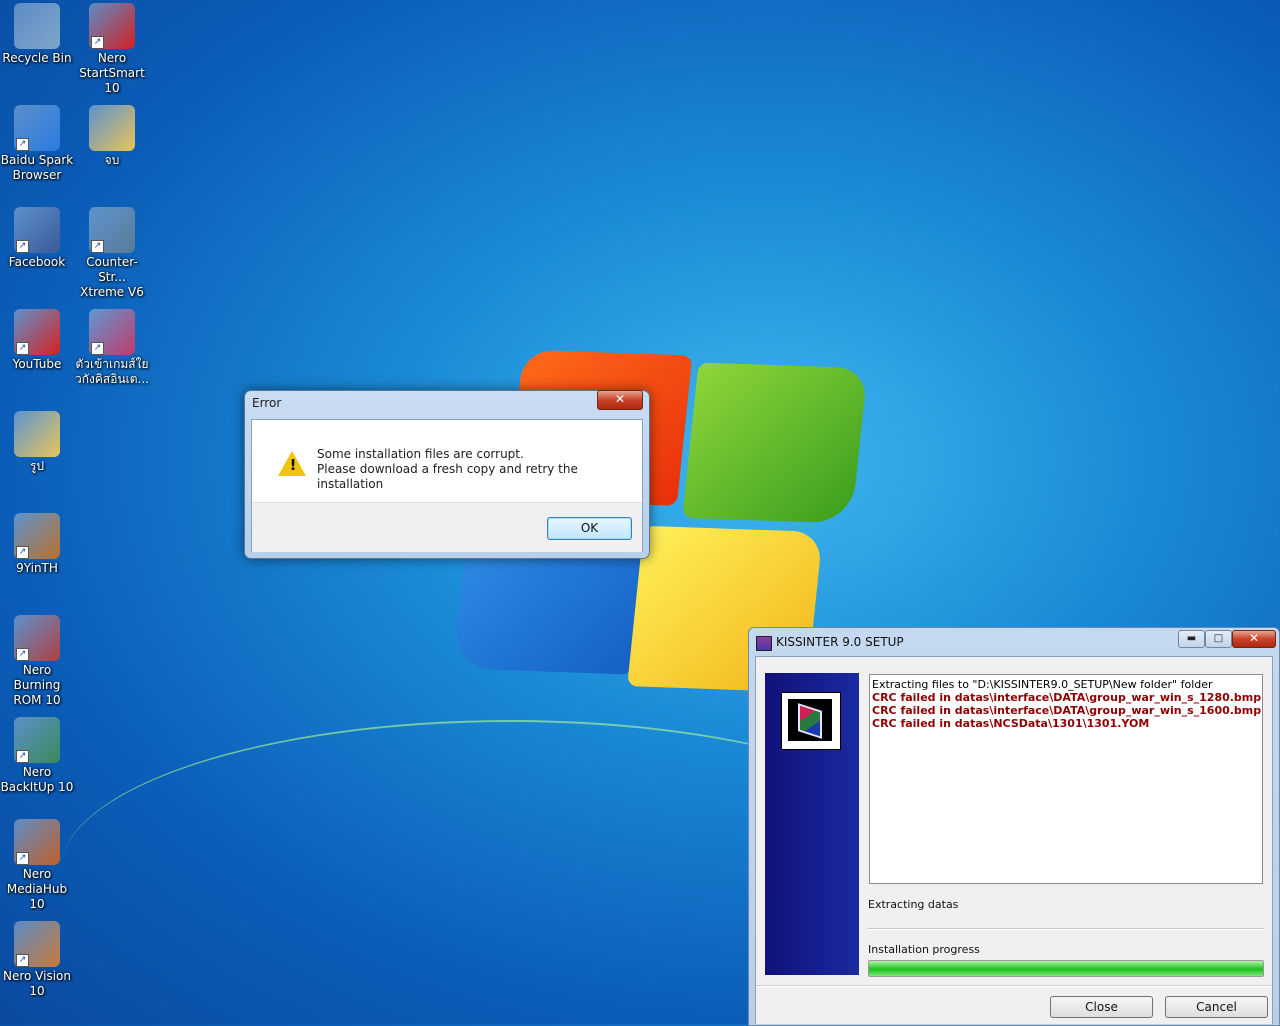  Describe the element at coordinates (37, 568) in the screenshot. I see `desktop-icon-label: 9YinTH` at that location.